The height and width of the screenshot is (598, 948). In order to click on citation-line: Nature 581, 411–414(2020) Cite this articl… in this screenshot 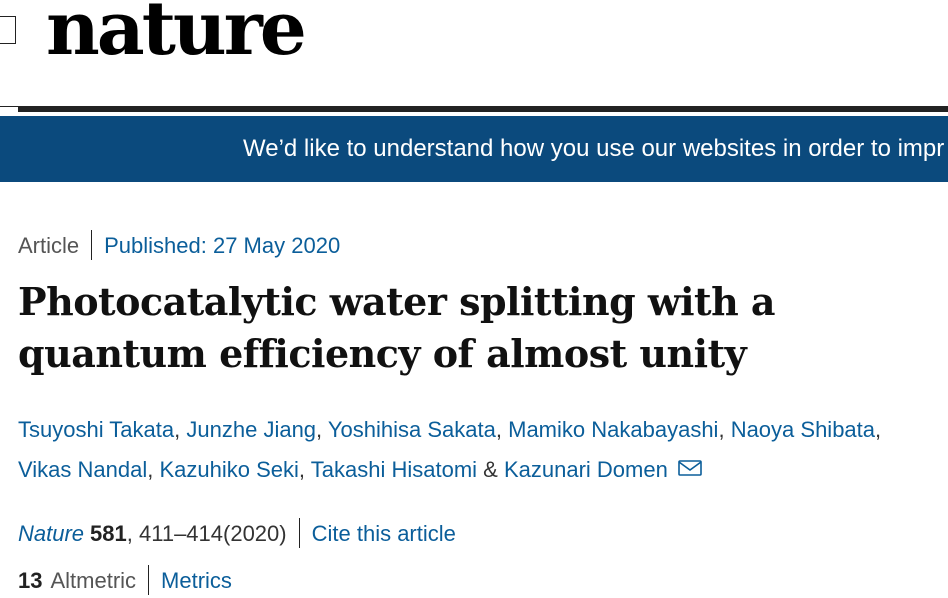, I will do `click(237, 534)`.